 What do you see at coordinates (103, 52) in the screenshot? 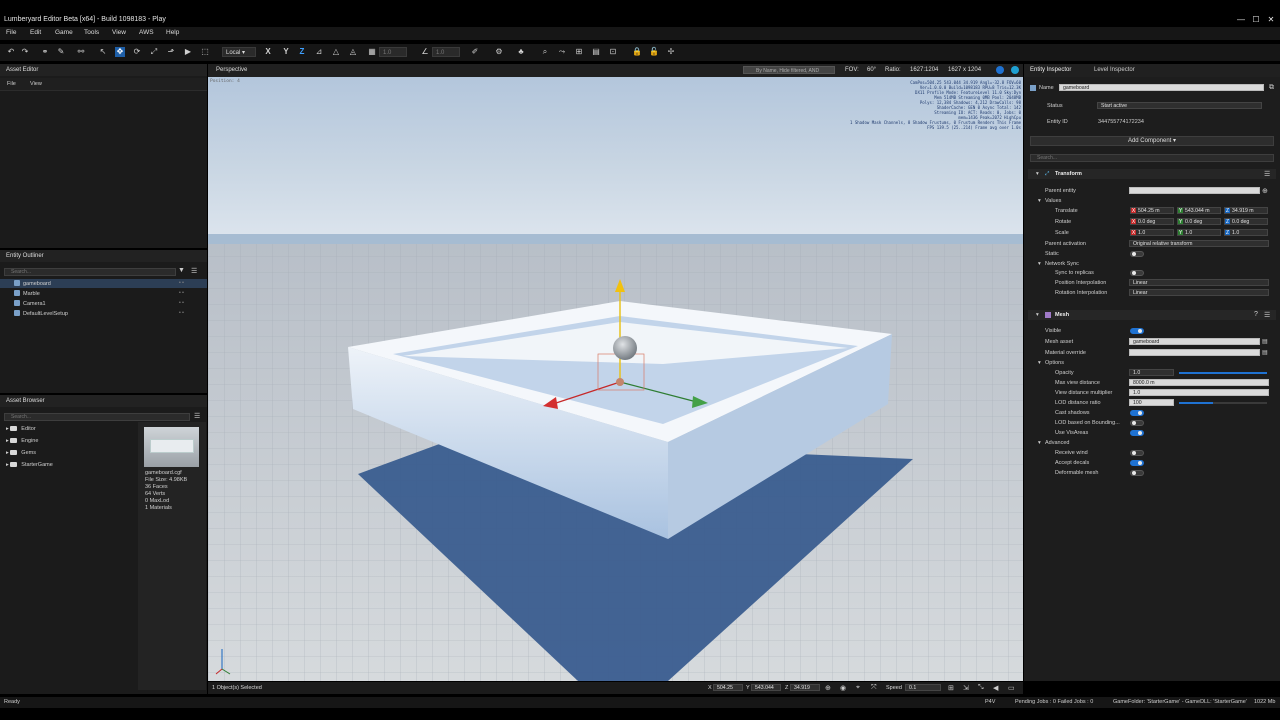
I see `select-icon: ↖` at bounding box center [103, 52].